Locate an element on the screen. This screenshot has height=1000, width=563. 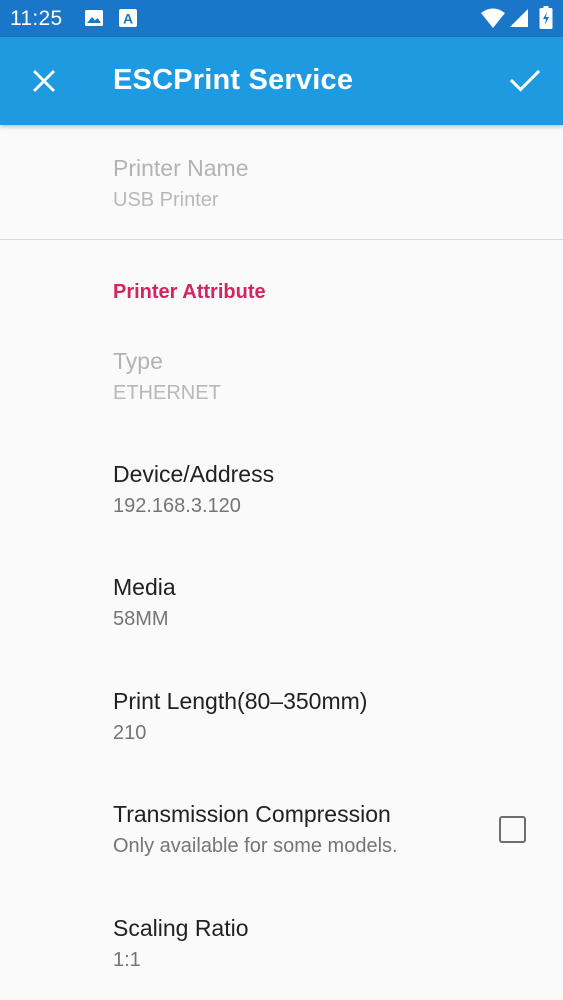
check-icon is located at coordinates (525, 81).